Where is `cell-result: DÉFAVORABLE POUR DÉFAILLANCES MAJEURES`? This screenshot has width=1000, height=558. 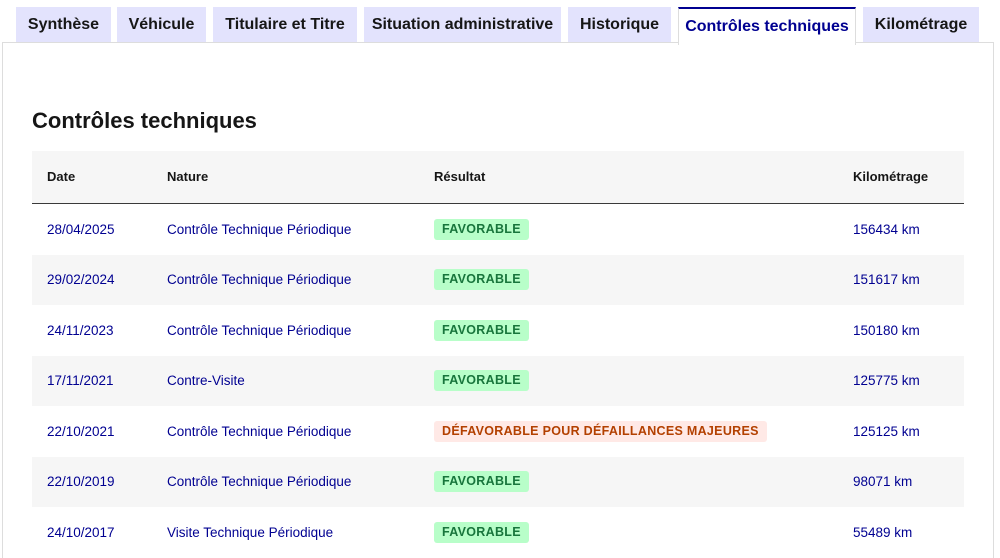 cell-result: DÉFAVORABLE POUR DÉFAILLANCES MAJEURES is located at coordinates (600, 431).